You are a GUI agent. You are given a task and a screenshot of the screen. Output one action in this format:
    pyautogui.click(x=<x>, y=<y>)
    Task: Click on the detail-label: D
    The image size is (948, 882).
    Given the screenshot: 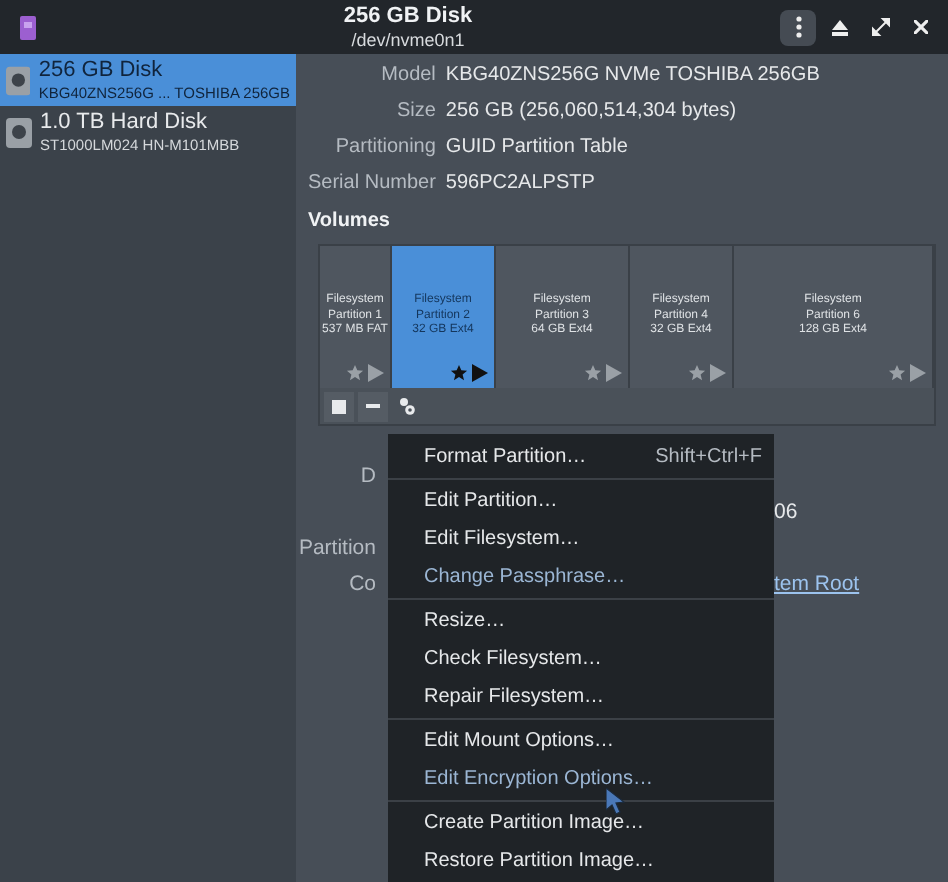 What is the action you would take?
    pyautogui.click(x=367, y=476)
    